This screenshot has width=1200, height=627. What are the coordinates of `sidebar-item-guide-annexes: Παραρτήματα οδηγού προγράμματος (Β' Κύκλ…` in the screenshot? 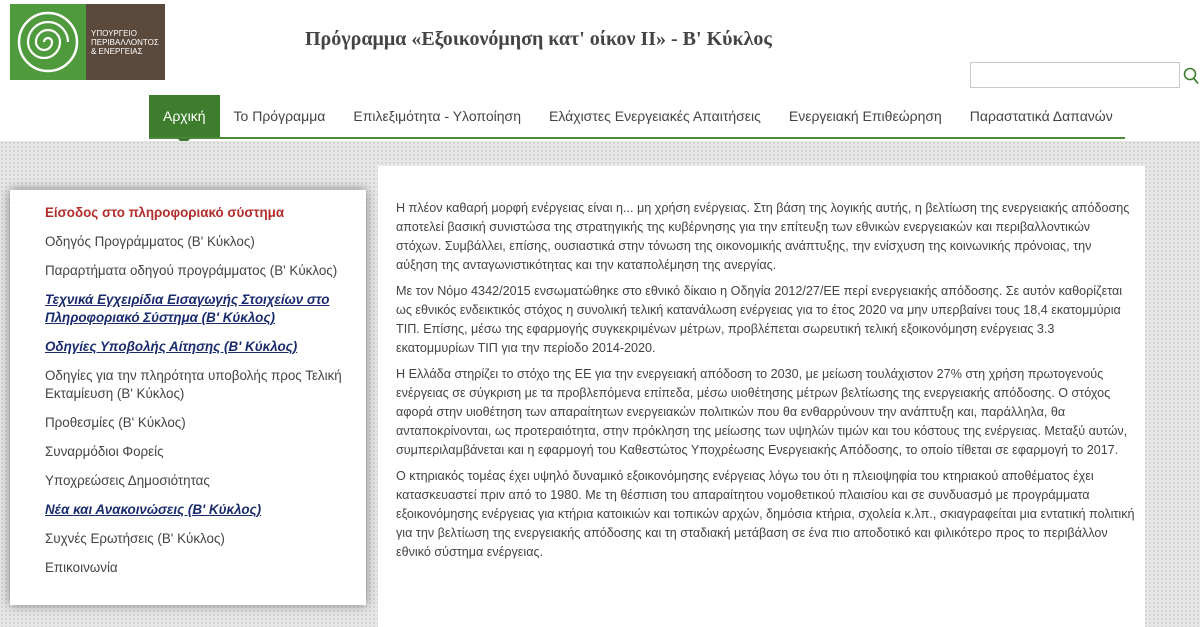 It's located at (200, 271).